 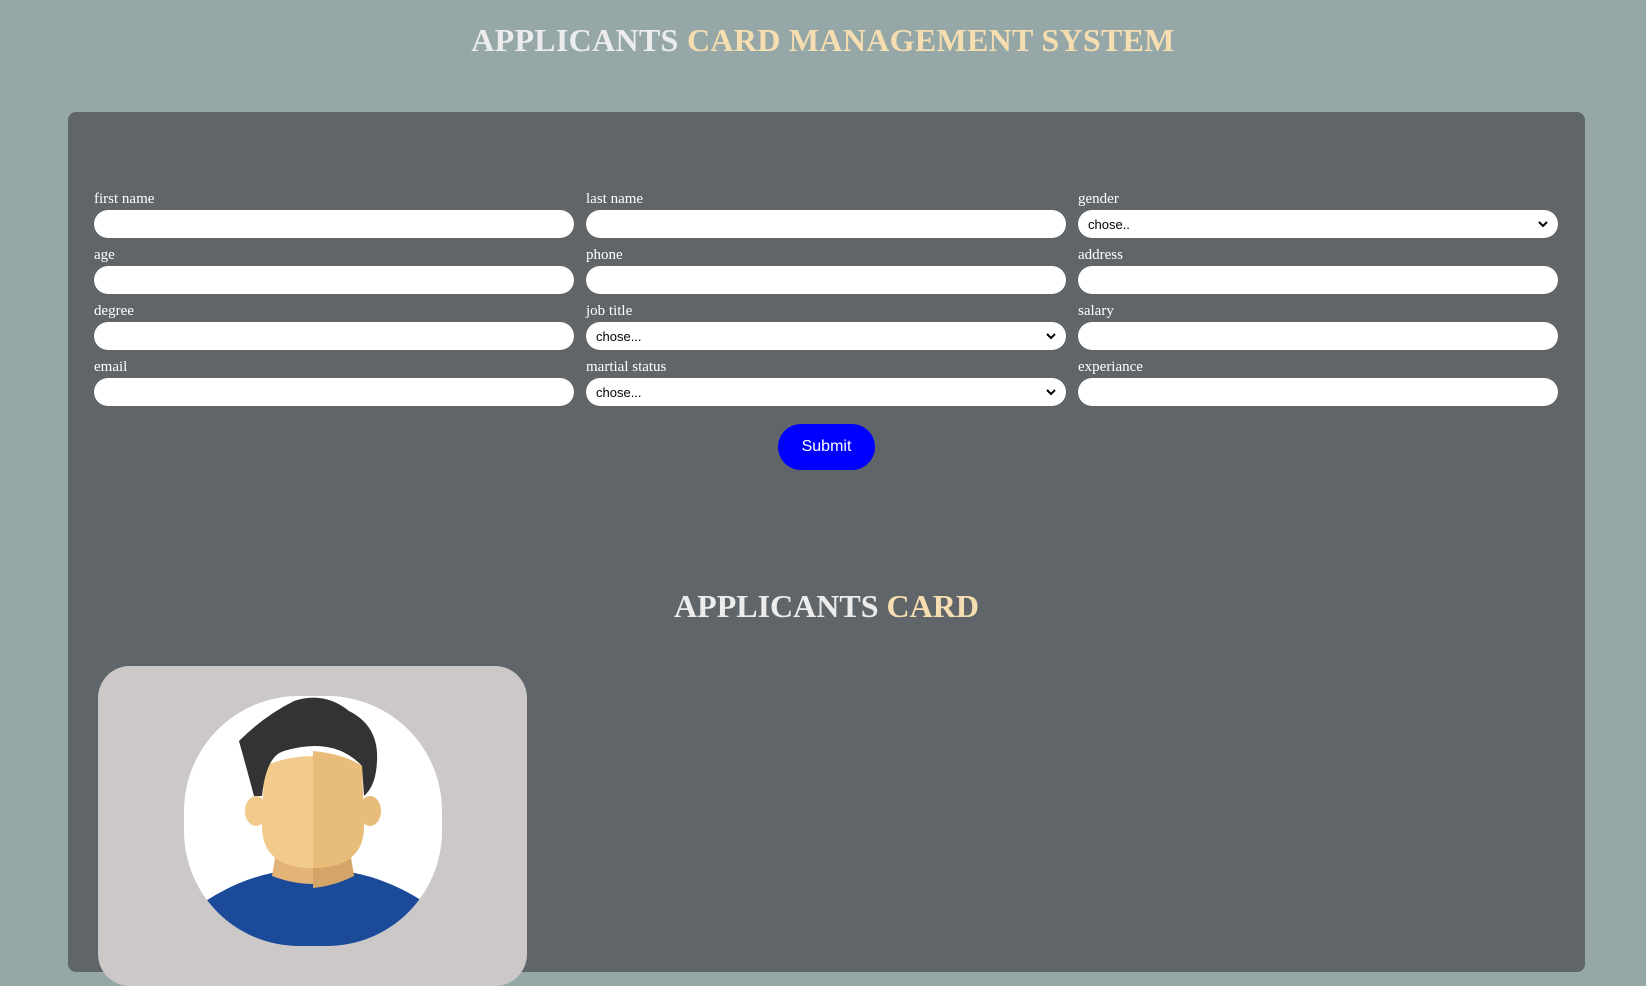 I want to click on last-name-input, so click(x=826, y=224).